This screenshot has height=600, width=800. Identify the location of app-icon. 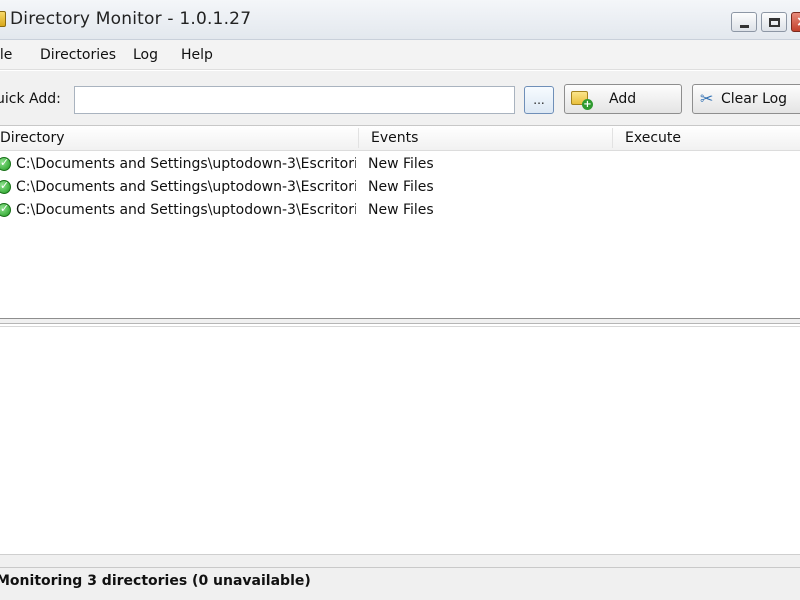
(3, 19).